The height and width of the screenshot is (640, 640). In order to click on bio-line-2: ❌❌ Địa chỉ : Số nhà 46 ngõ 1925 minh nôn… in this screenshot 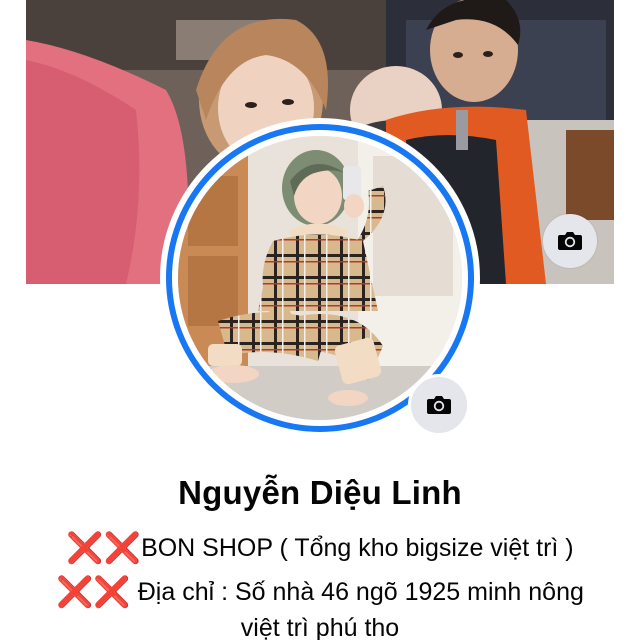, I will do `click(320, 592)`.